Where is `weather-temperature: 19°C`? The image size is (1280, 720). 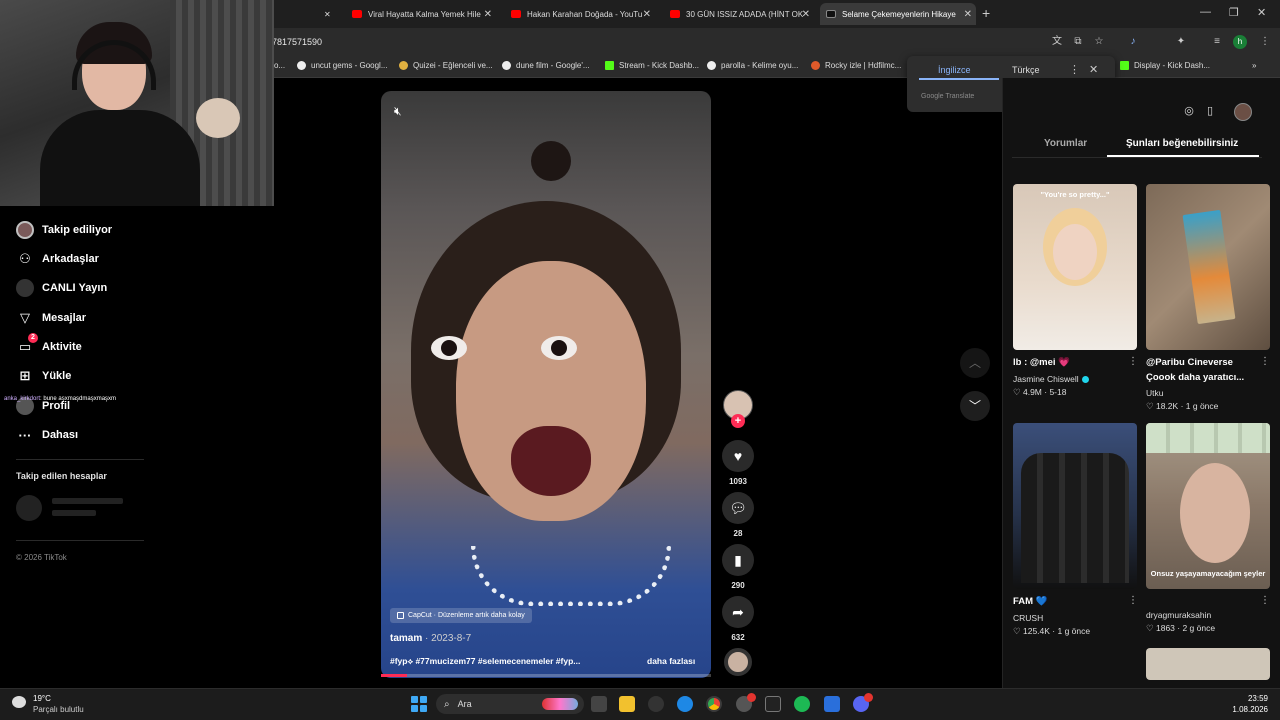 weather-temperature: 19°C is located at coordinates (42, 698).